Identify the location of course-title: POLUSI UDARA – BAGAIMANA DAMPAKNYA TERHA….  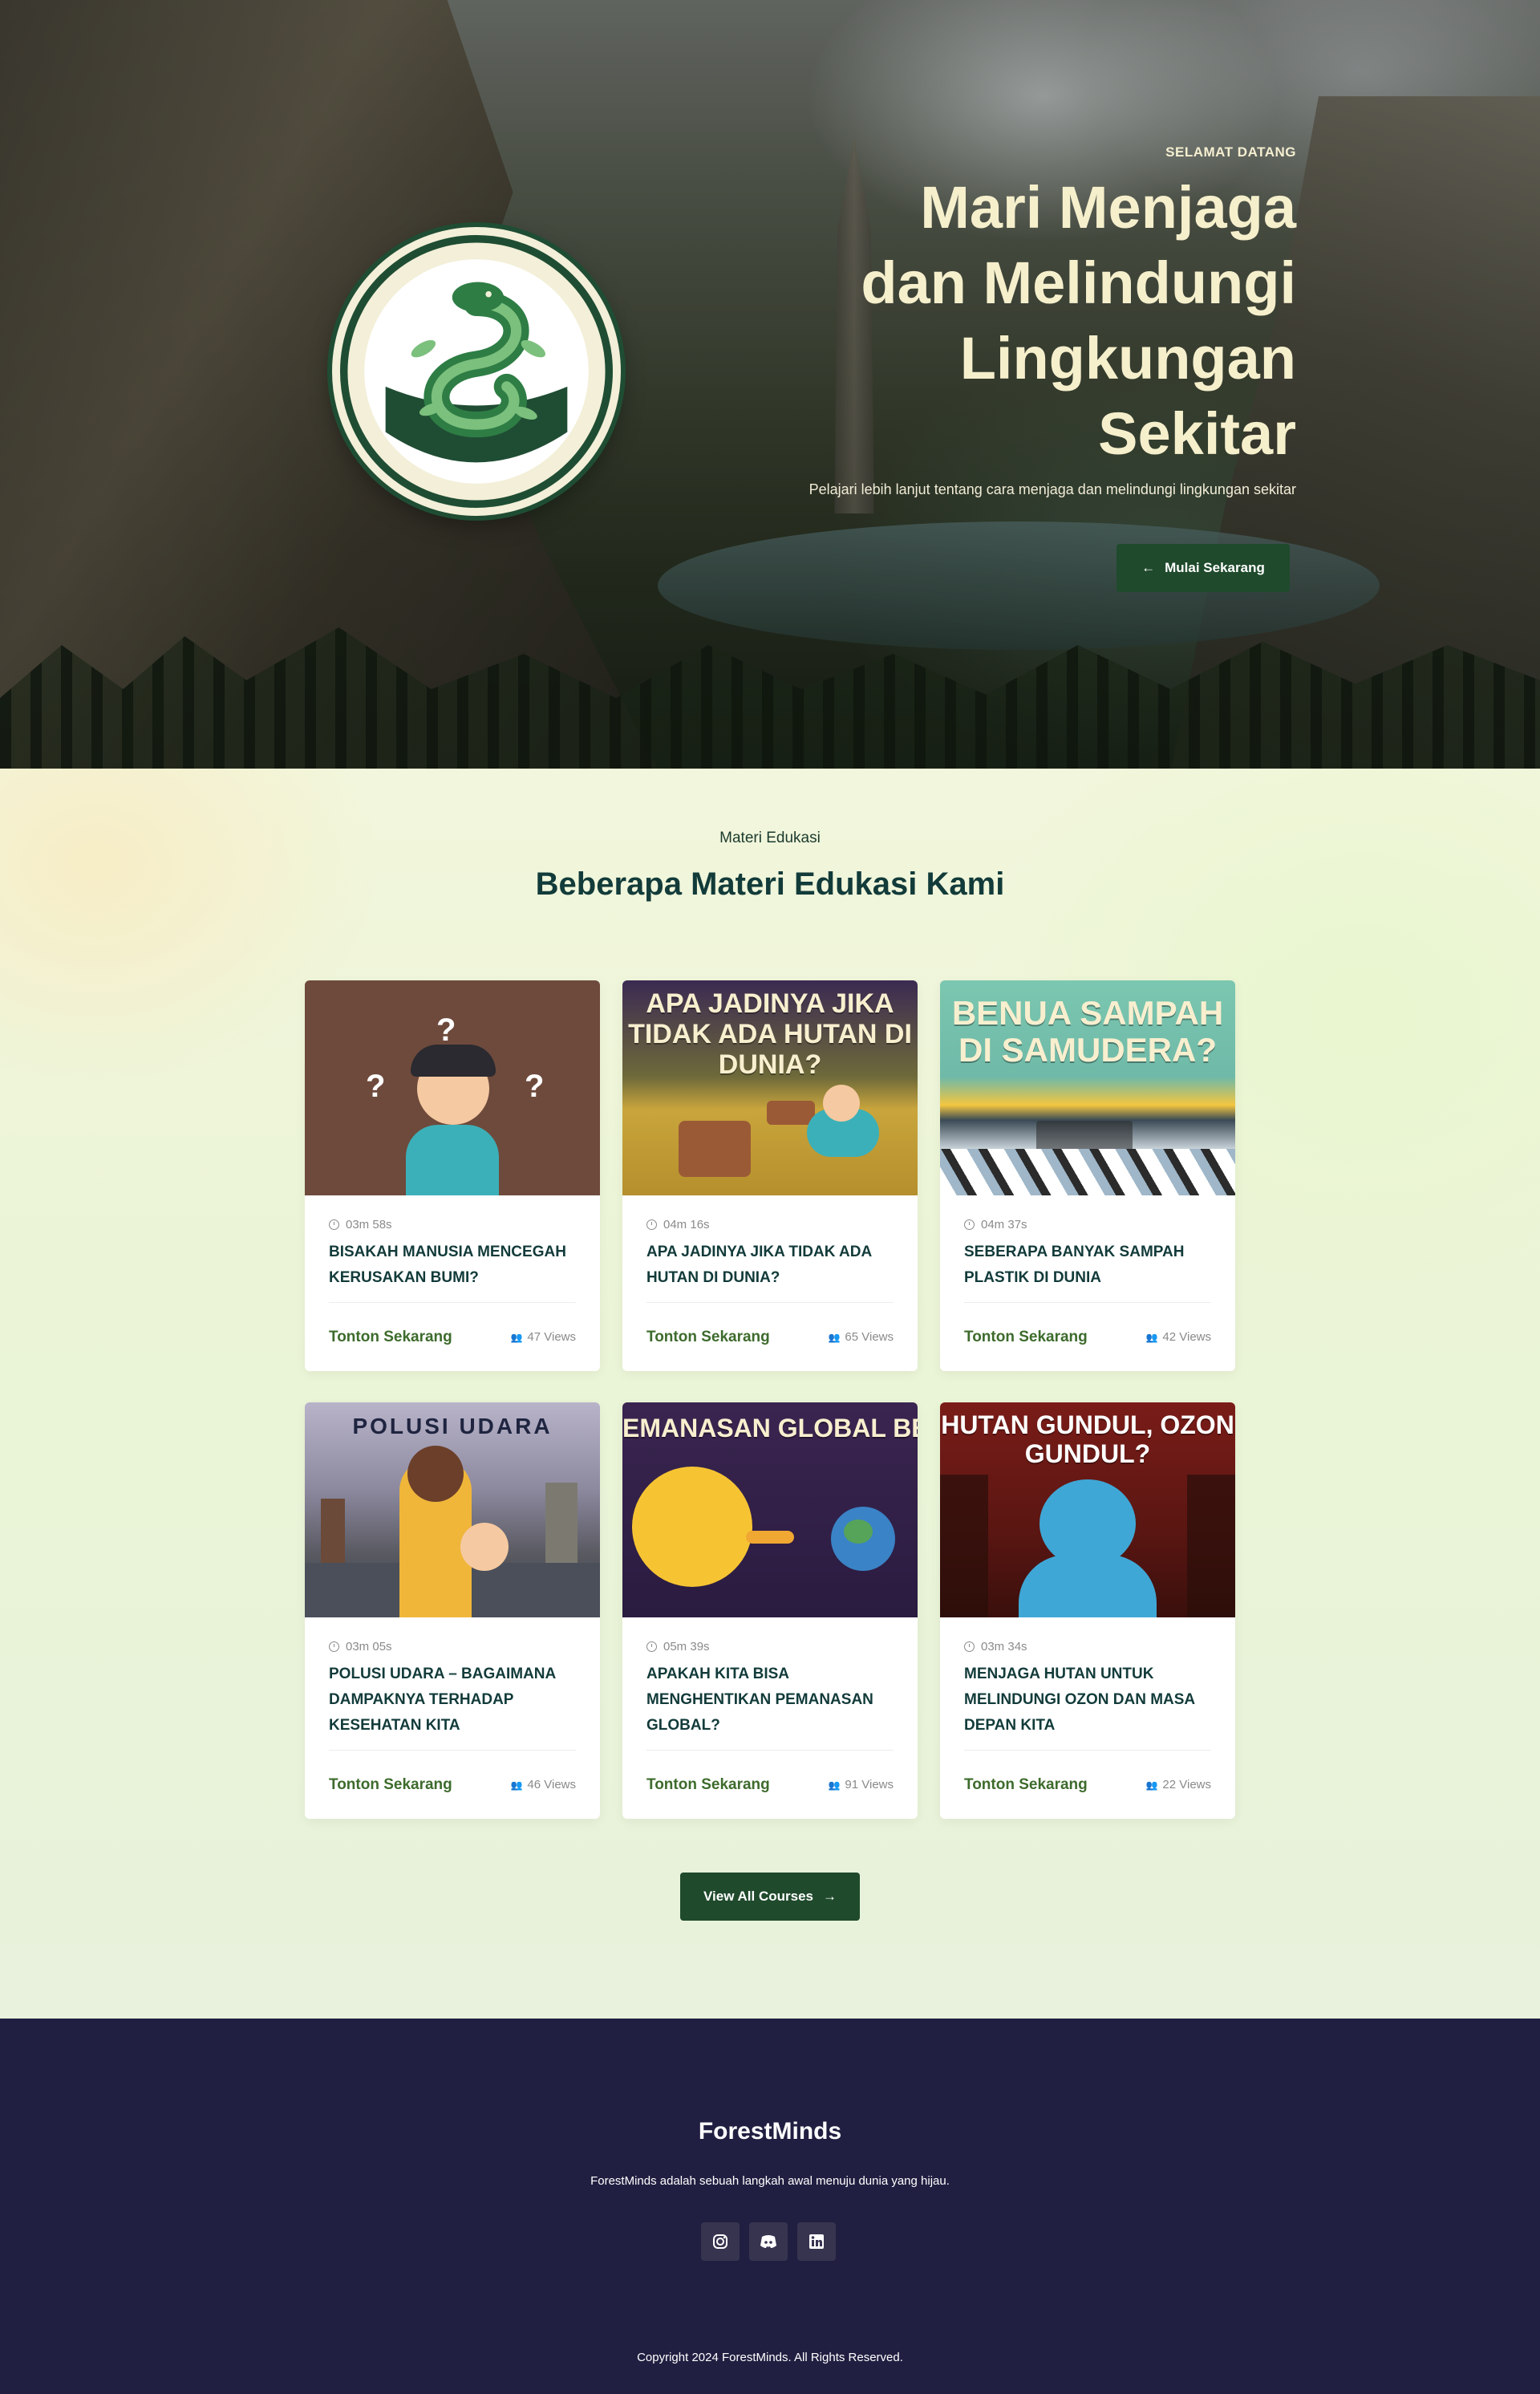
(453, 1701).